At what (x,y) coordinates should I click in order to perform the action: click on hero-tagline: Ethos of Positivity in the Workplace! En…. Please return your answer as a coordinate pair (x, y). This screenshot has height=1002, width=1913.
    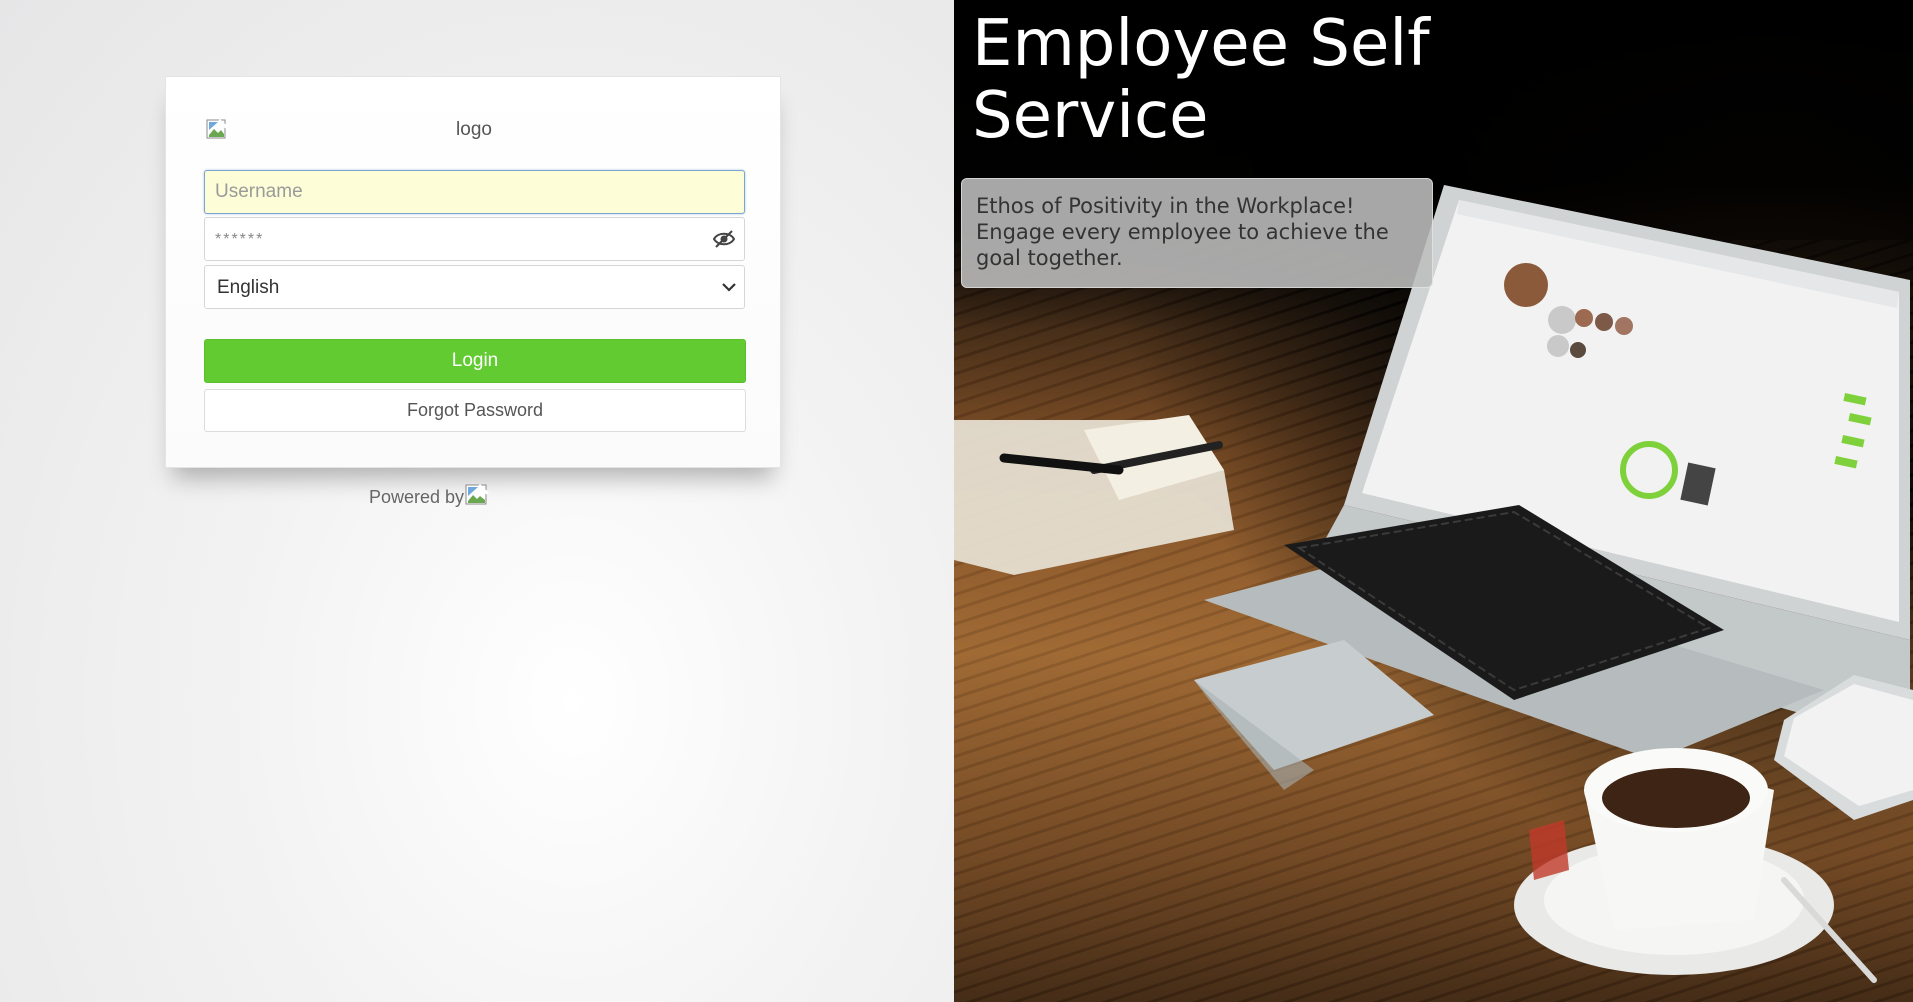
    Looking at the image, I should click on (1197, 233).